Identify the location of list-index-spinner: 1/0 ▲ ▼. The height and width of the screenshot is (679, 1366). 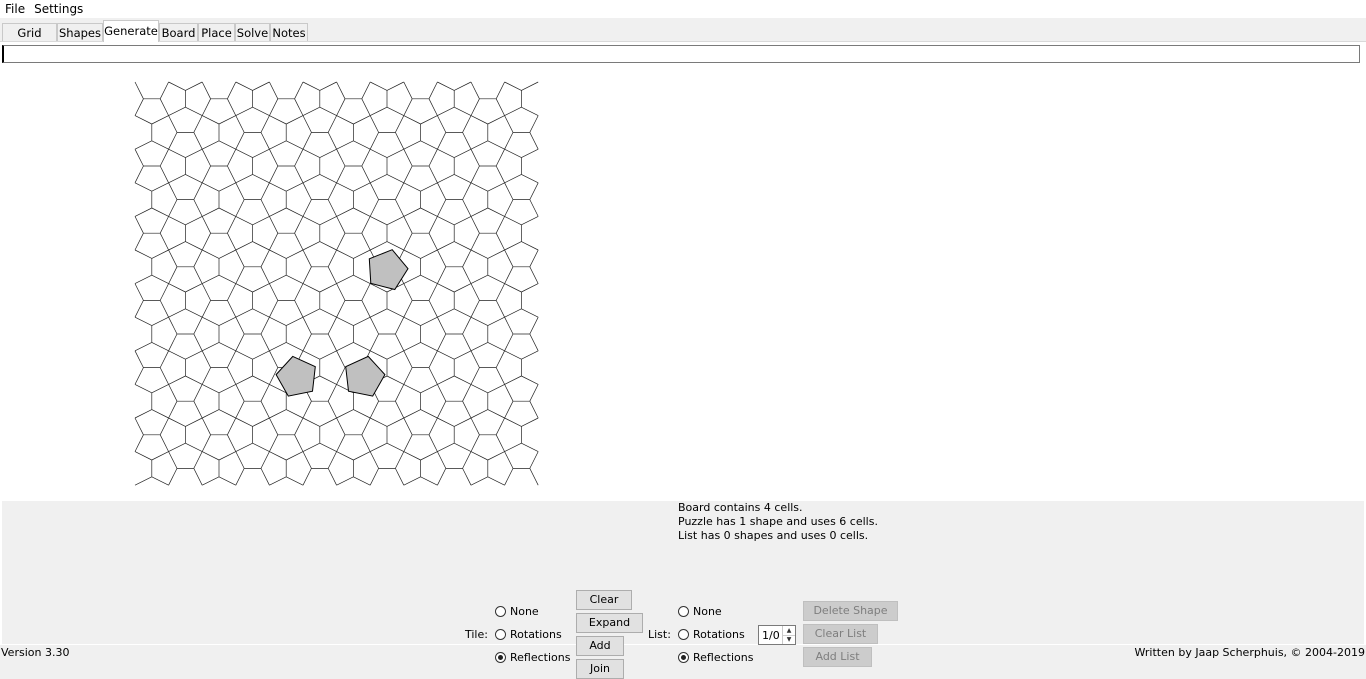
(777, 635).